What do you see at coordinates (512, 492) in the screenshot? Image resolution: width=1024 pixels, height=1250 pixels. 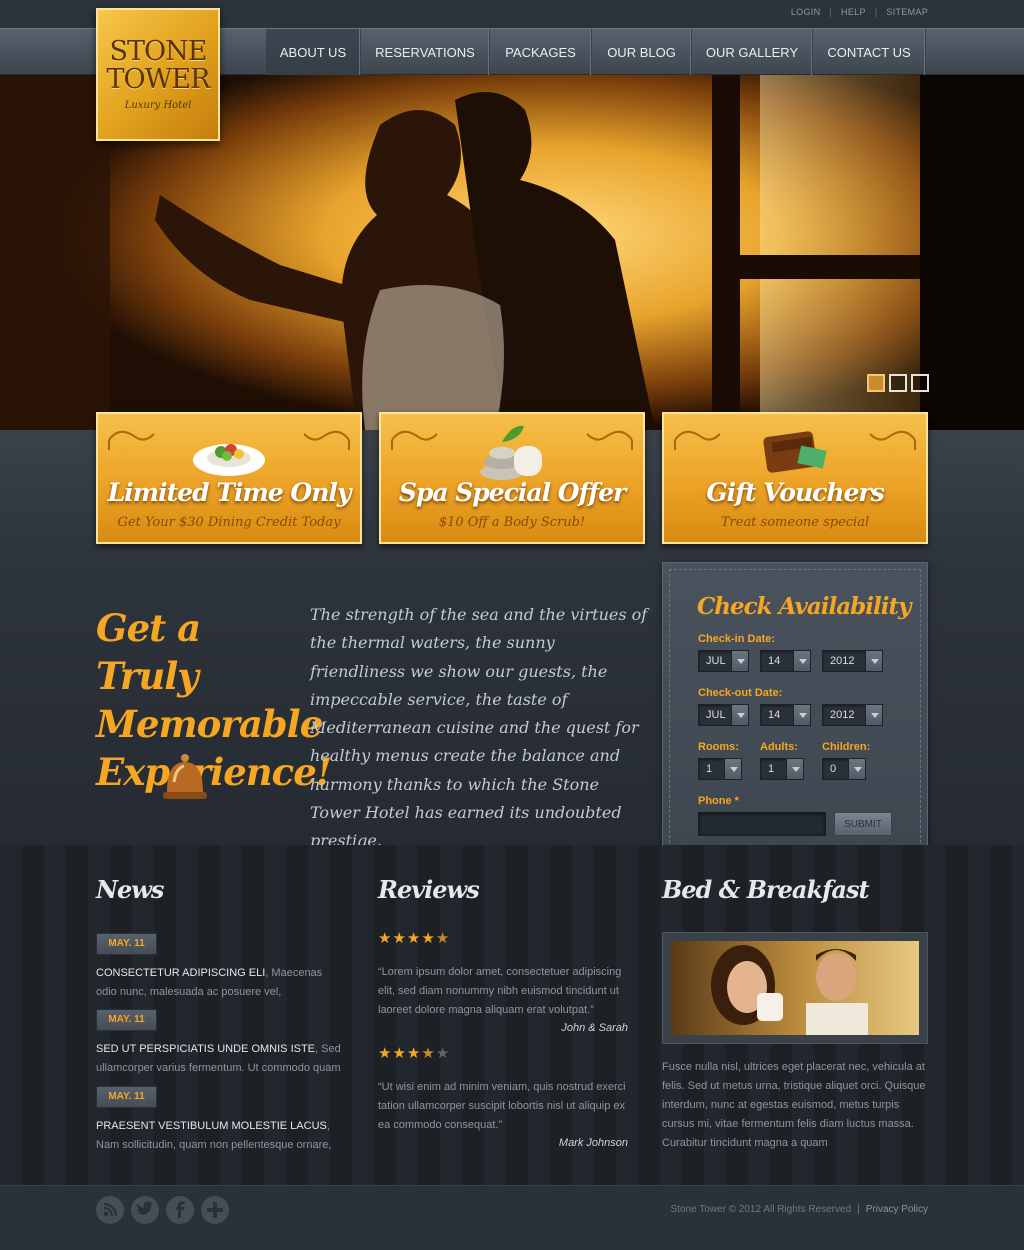 I see `promo-title: Spa Special Offer` at bounding box center [512, 492].